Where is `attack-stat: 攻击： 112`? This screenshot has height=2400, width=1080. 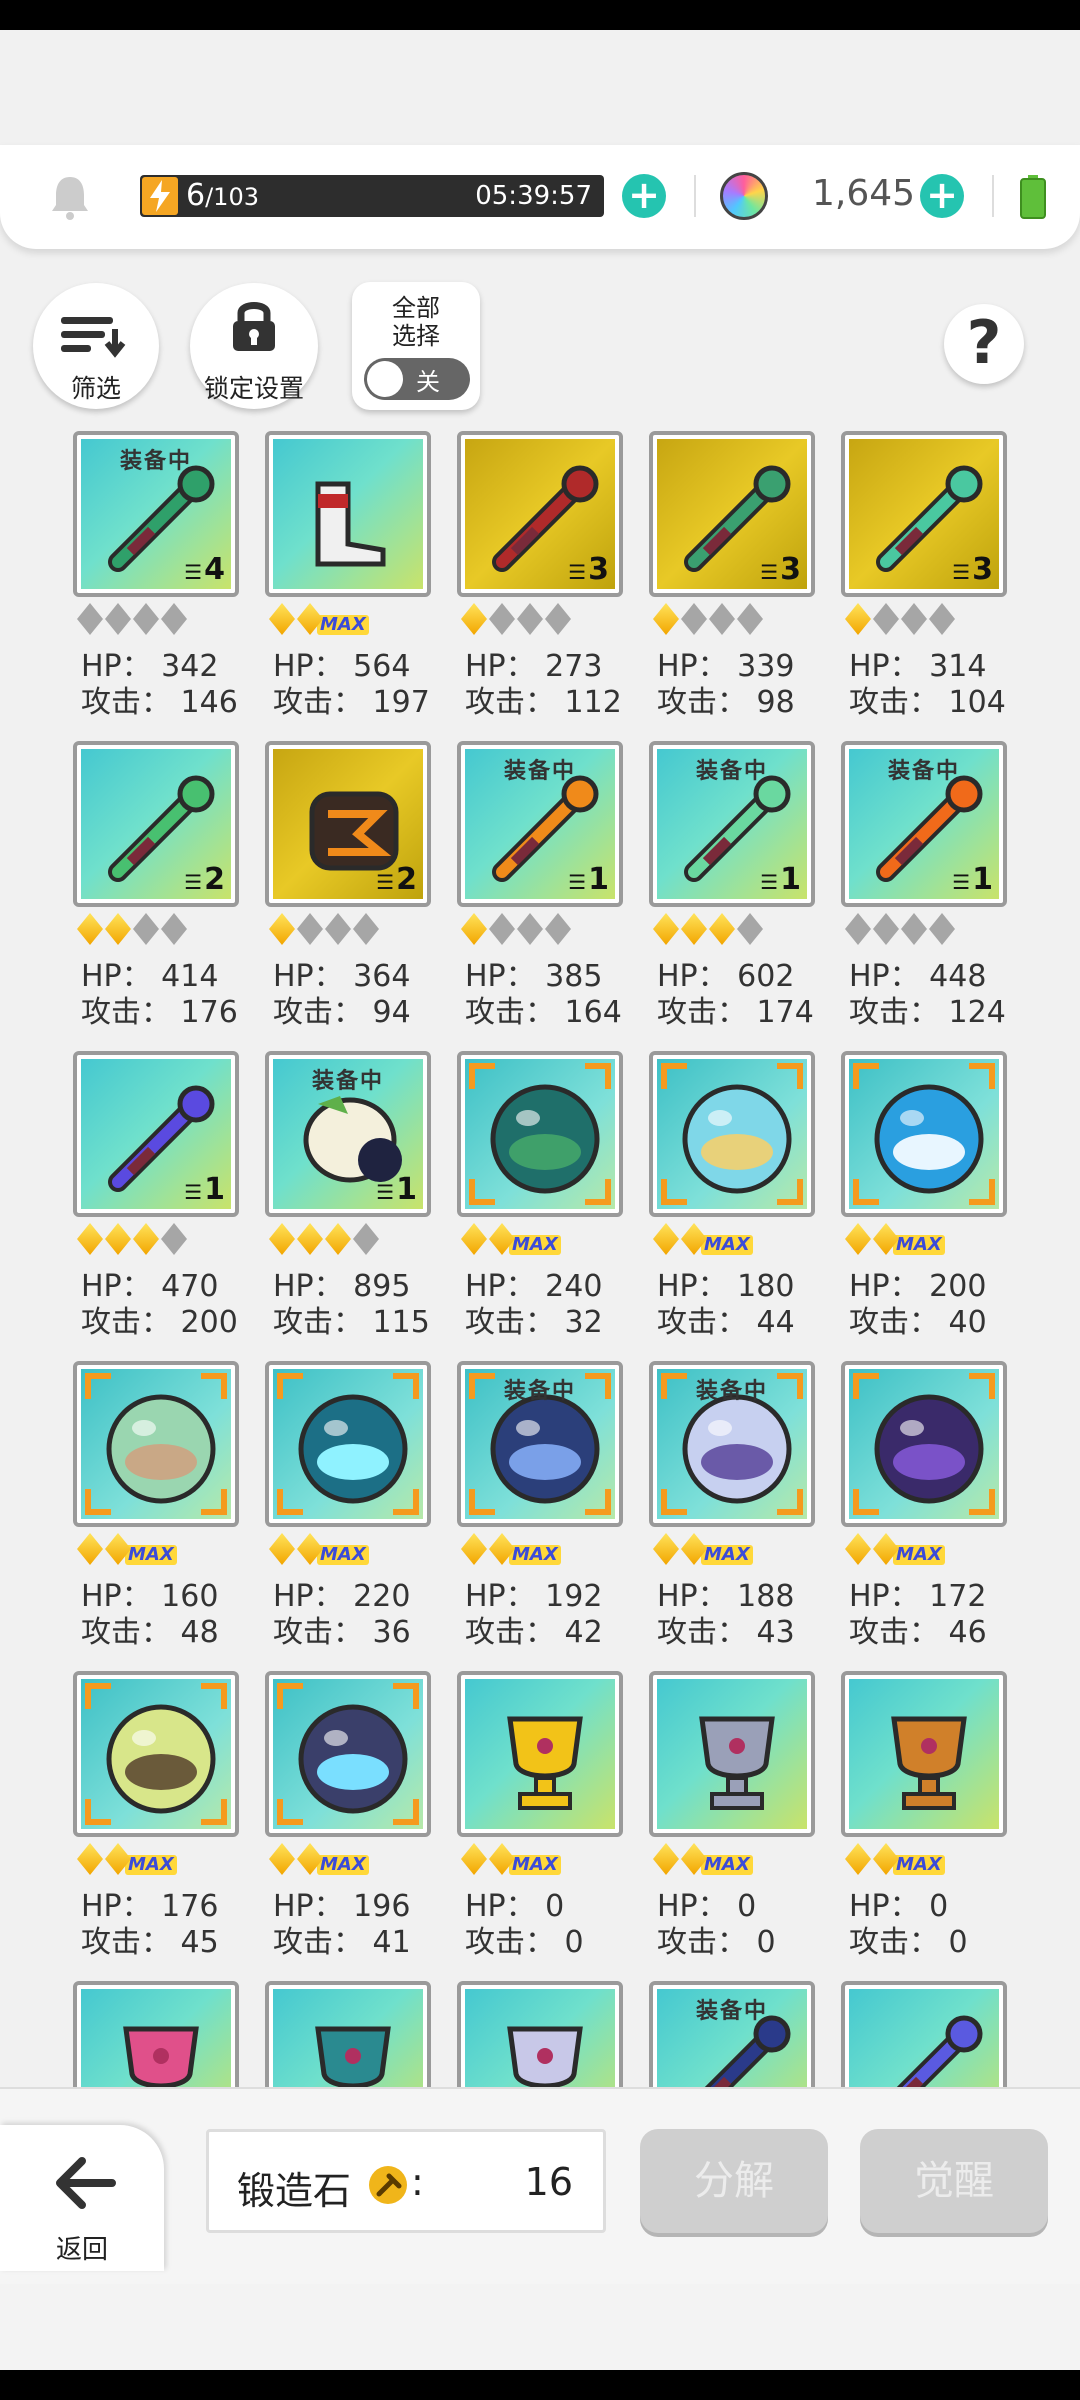
attack-stat: 攻击： 112 is located at coordinates (543, 702).